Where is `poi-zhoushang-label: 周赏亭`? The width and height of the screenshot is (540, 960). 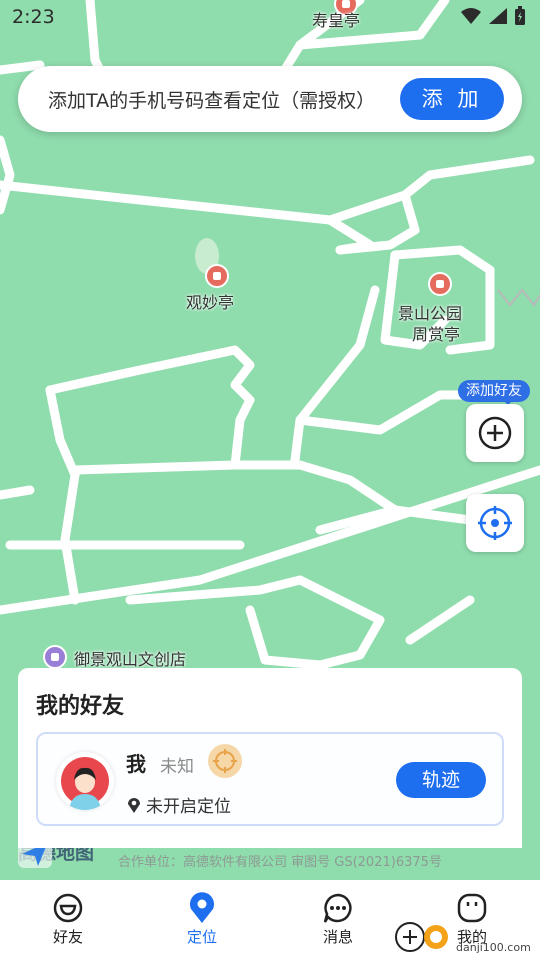
poi-zhoushang-label: 周赏亭 is located at coordinates (436, 334).